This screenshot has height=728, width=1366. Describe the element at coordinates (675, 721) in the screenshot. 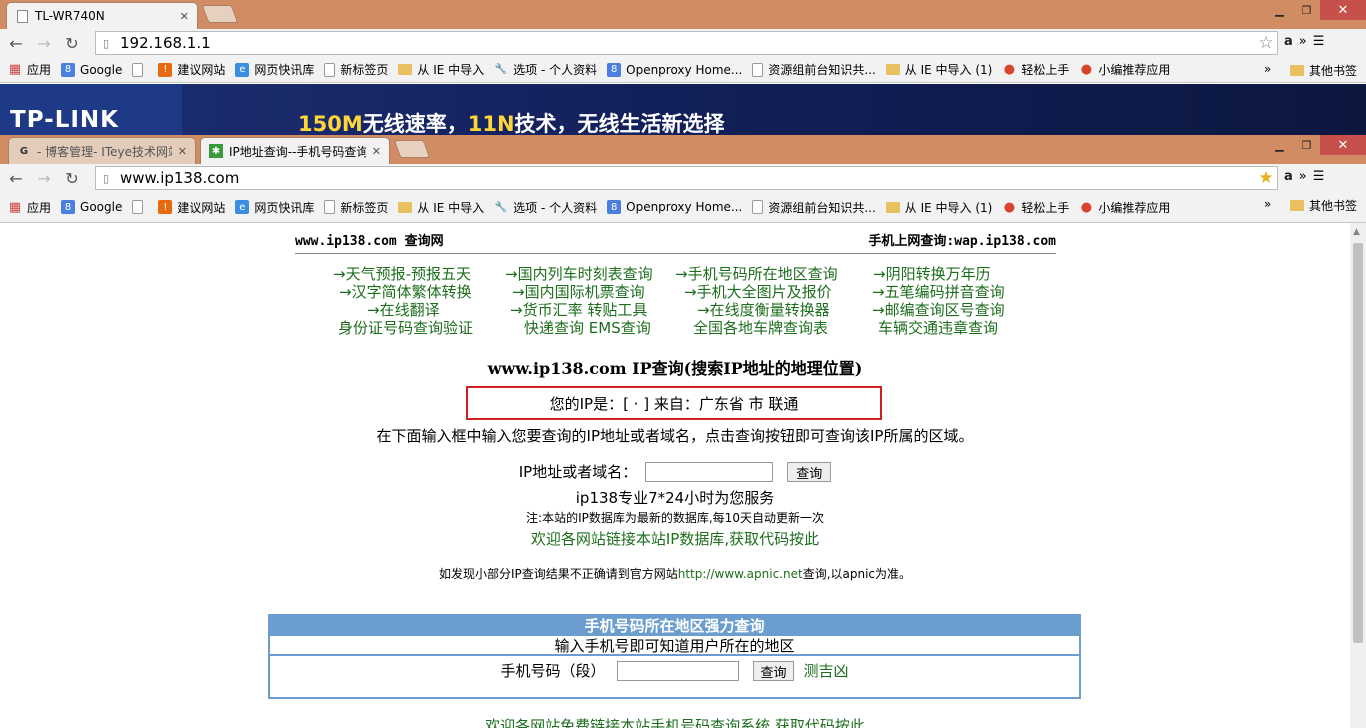

I see `footer-link: 欢迎各网站免费链接本站手机号码查询系统,获取代码按此` at that location.